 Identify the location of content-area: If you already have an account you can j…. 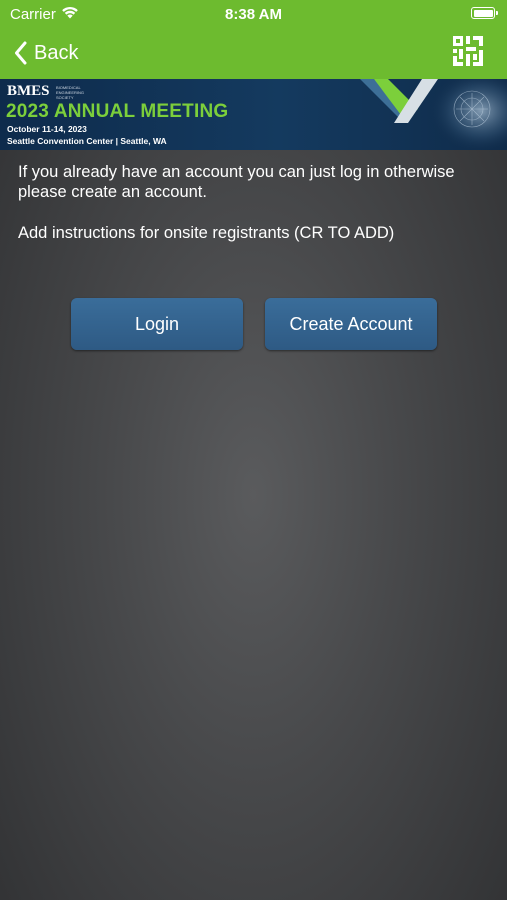
(255, 202).